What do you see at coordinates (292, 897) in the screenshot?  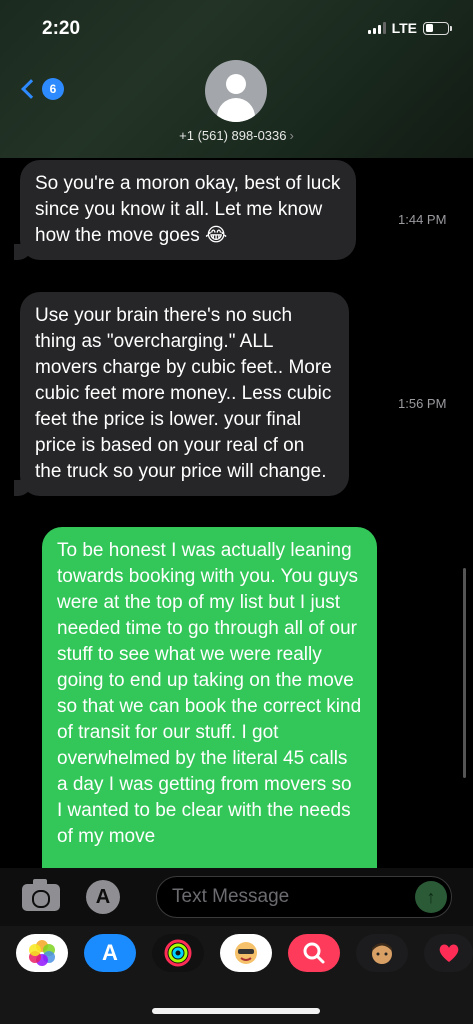 I see `message-input` at bounding box center [292, 897].